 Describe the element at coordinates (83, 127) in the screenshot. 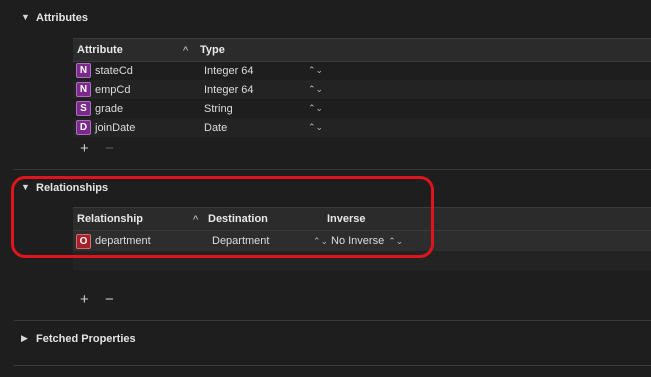

I see `date-type-icon: D` at that location.